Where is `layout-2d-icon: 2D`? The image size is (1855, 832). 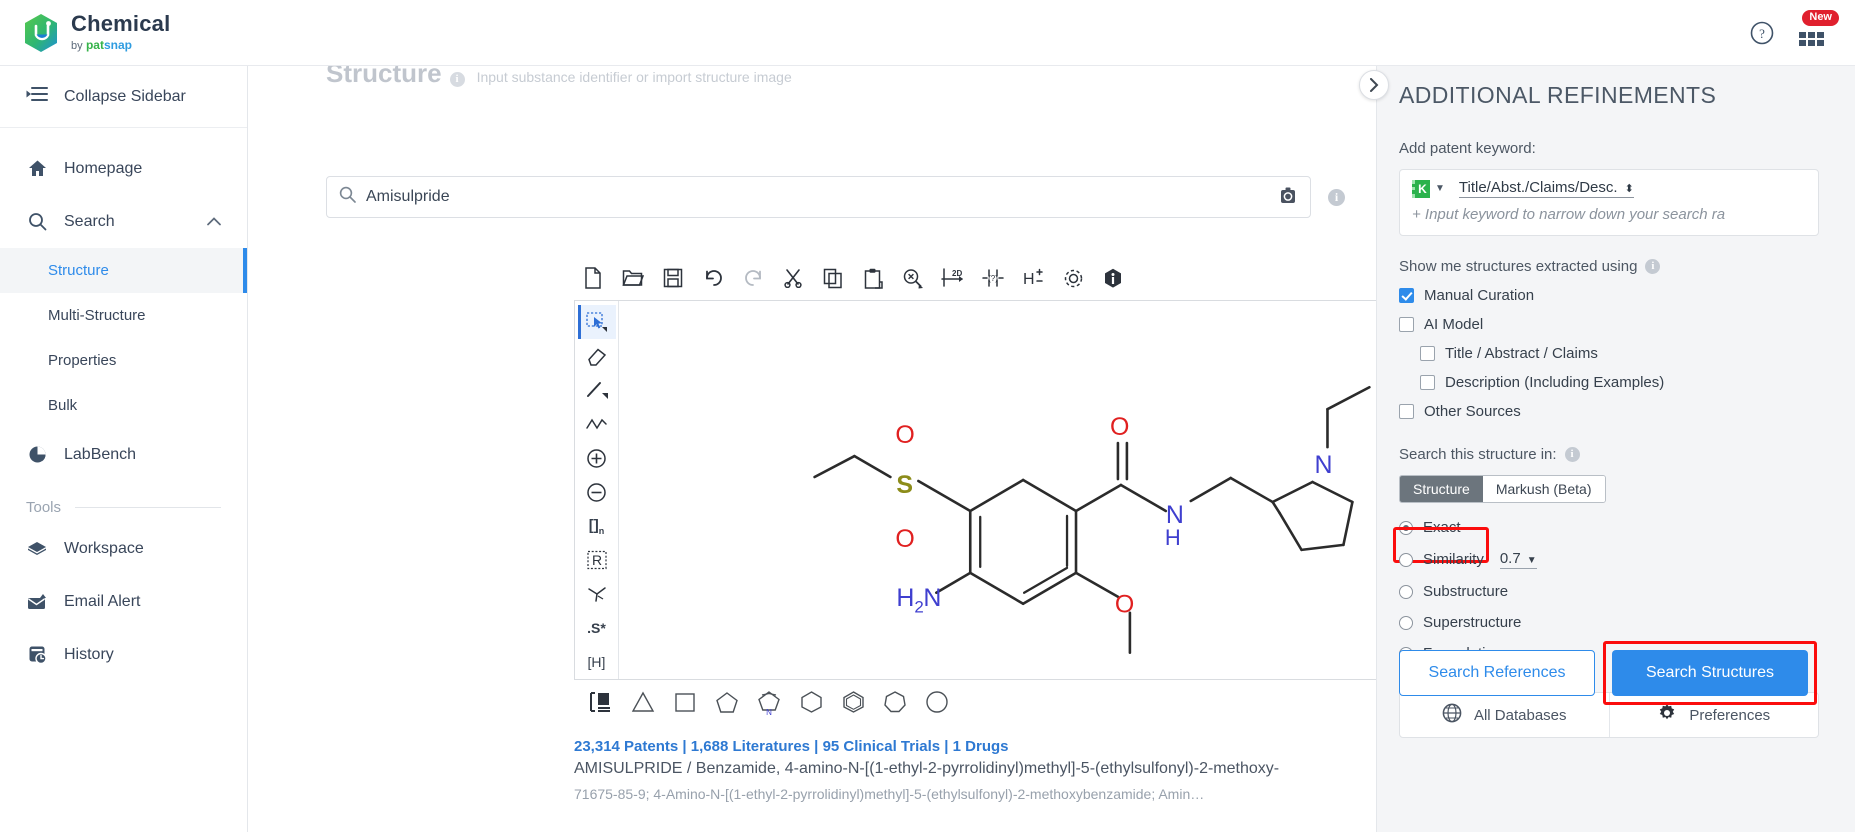
layout-2d-icon: 2D is located at coordinates (953, 278).